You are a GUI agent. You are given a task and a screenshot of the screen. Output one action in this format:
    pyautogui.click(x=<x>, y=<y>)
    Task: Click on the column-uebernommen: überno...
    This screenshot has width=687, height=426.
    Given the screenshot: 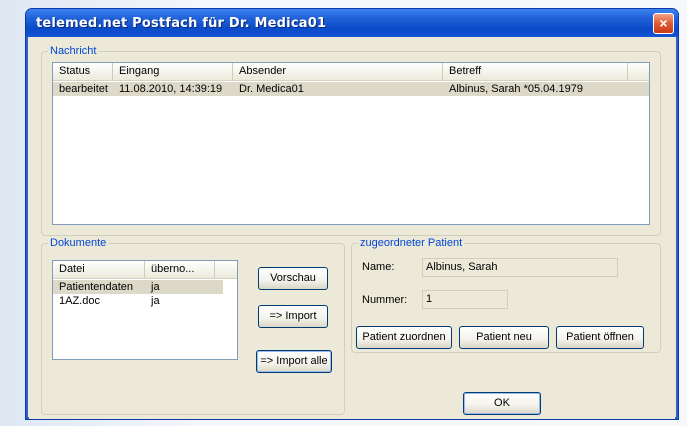 What is the action you would take?
    pyautogui.click(x=180, y=270)
    